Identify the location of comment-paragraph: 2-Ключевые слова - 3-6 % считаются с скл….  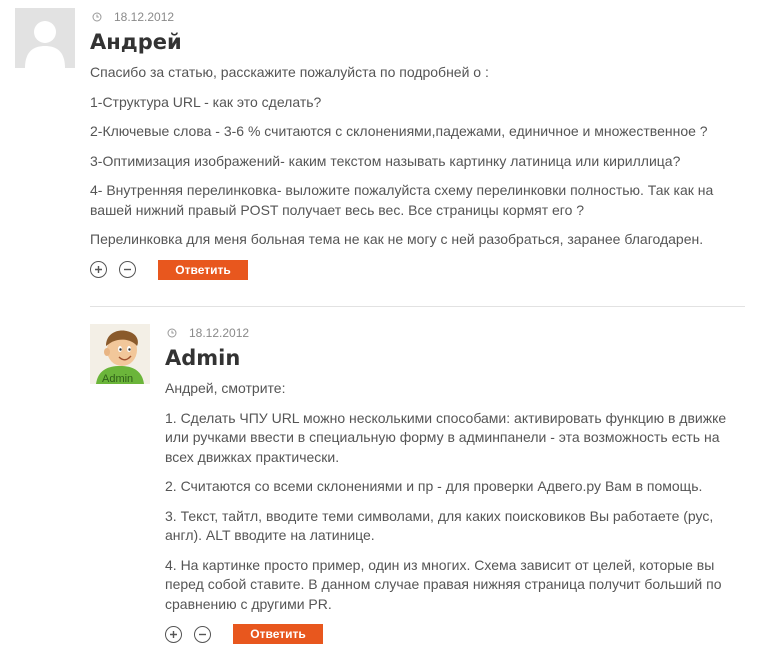
(399, 131).